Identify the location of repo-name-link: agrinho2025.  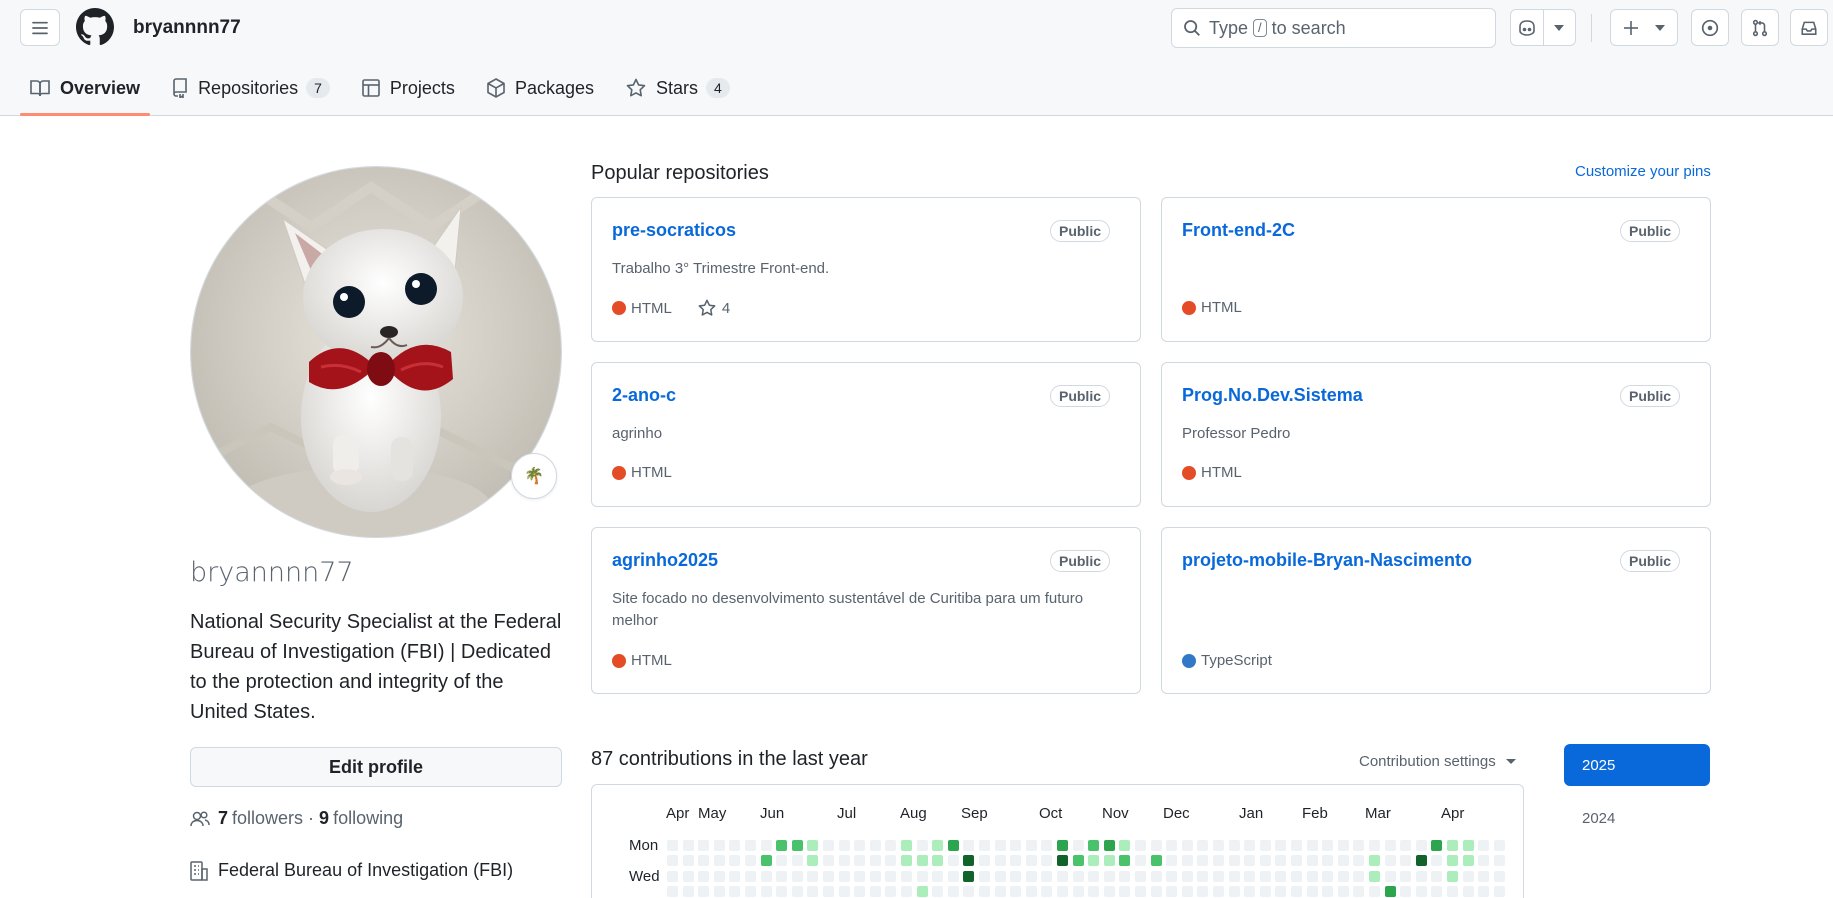
(665, 560).